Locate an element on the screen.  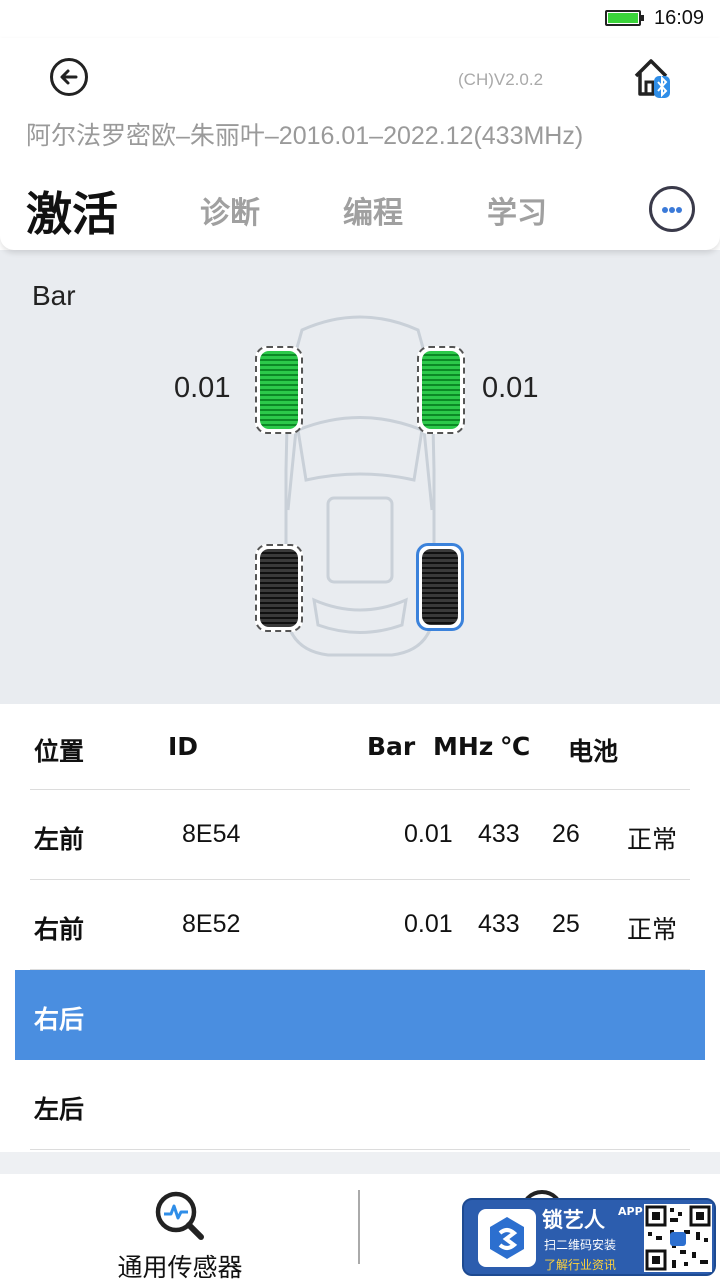
status-bar: 16:09 is located at coordinates (360, 19).